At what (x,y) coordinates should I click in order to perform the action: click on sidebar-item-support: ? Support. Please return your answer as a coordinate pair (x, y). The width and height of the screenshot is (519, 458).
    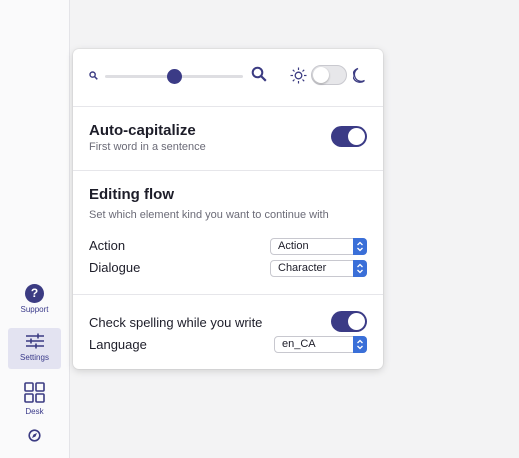
    Looking at the image, I should click on (34, 299).